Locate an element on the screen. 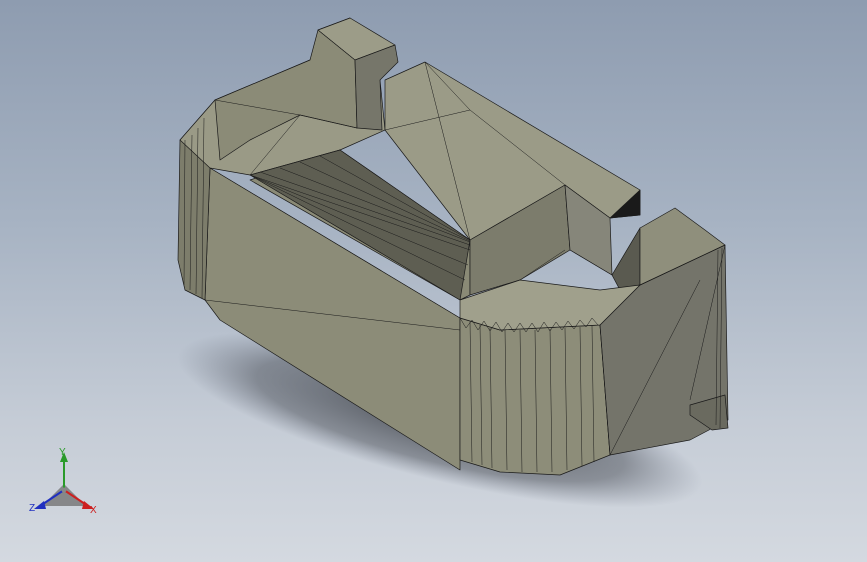 The width and height of the screenshot is (867, 562). x-axis-label: X is located at coordinates (93, 510).